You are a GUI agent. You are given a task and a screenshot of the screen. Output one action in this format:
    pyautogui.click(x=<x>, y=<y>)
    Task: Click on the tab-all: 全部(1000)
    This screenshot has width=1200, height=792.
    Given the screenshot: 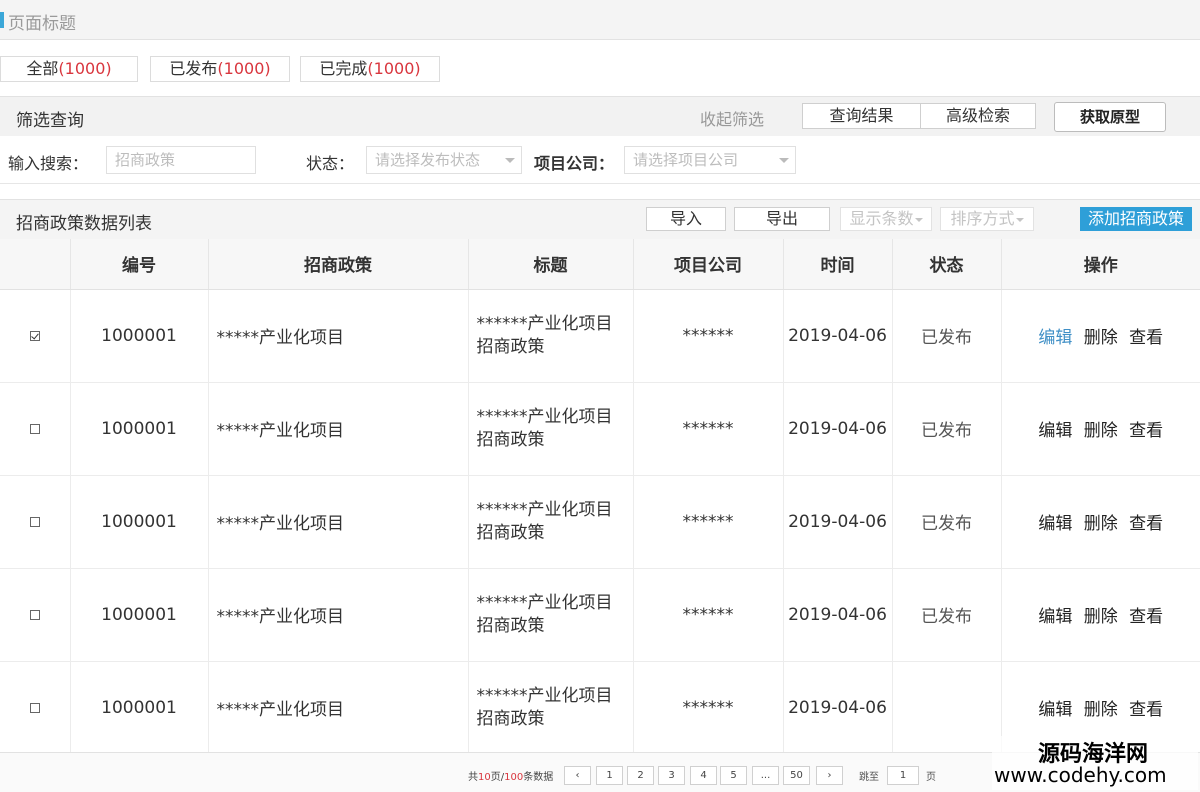 What is the action you would take?
    pyautogui.click(x=69, y=69)
    